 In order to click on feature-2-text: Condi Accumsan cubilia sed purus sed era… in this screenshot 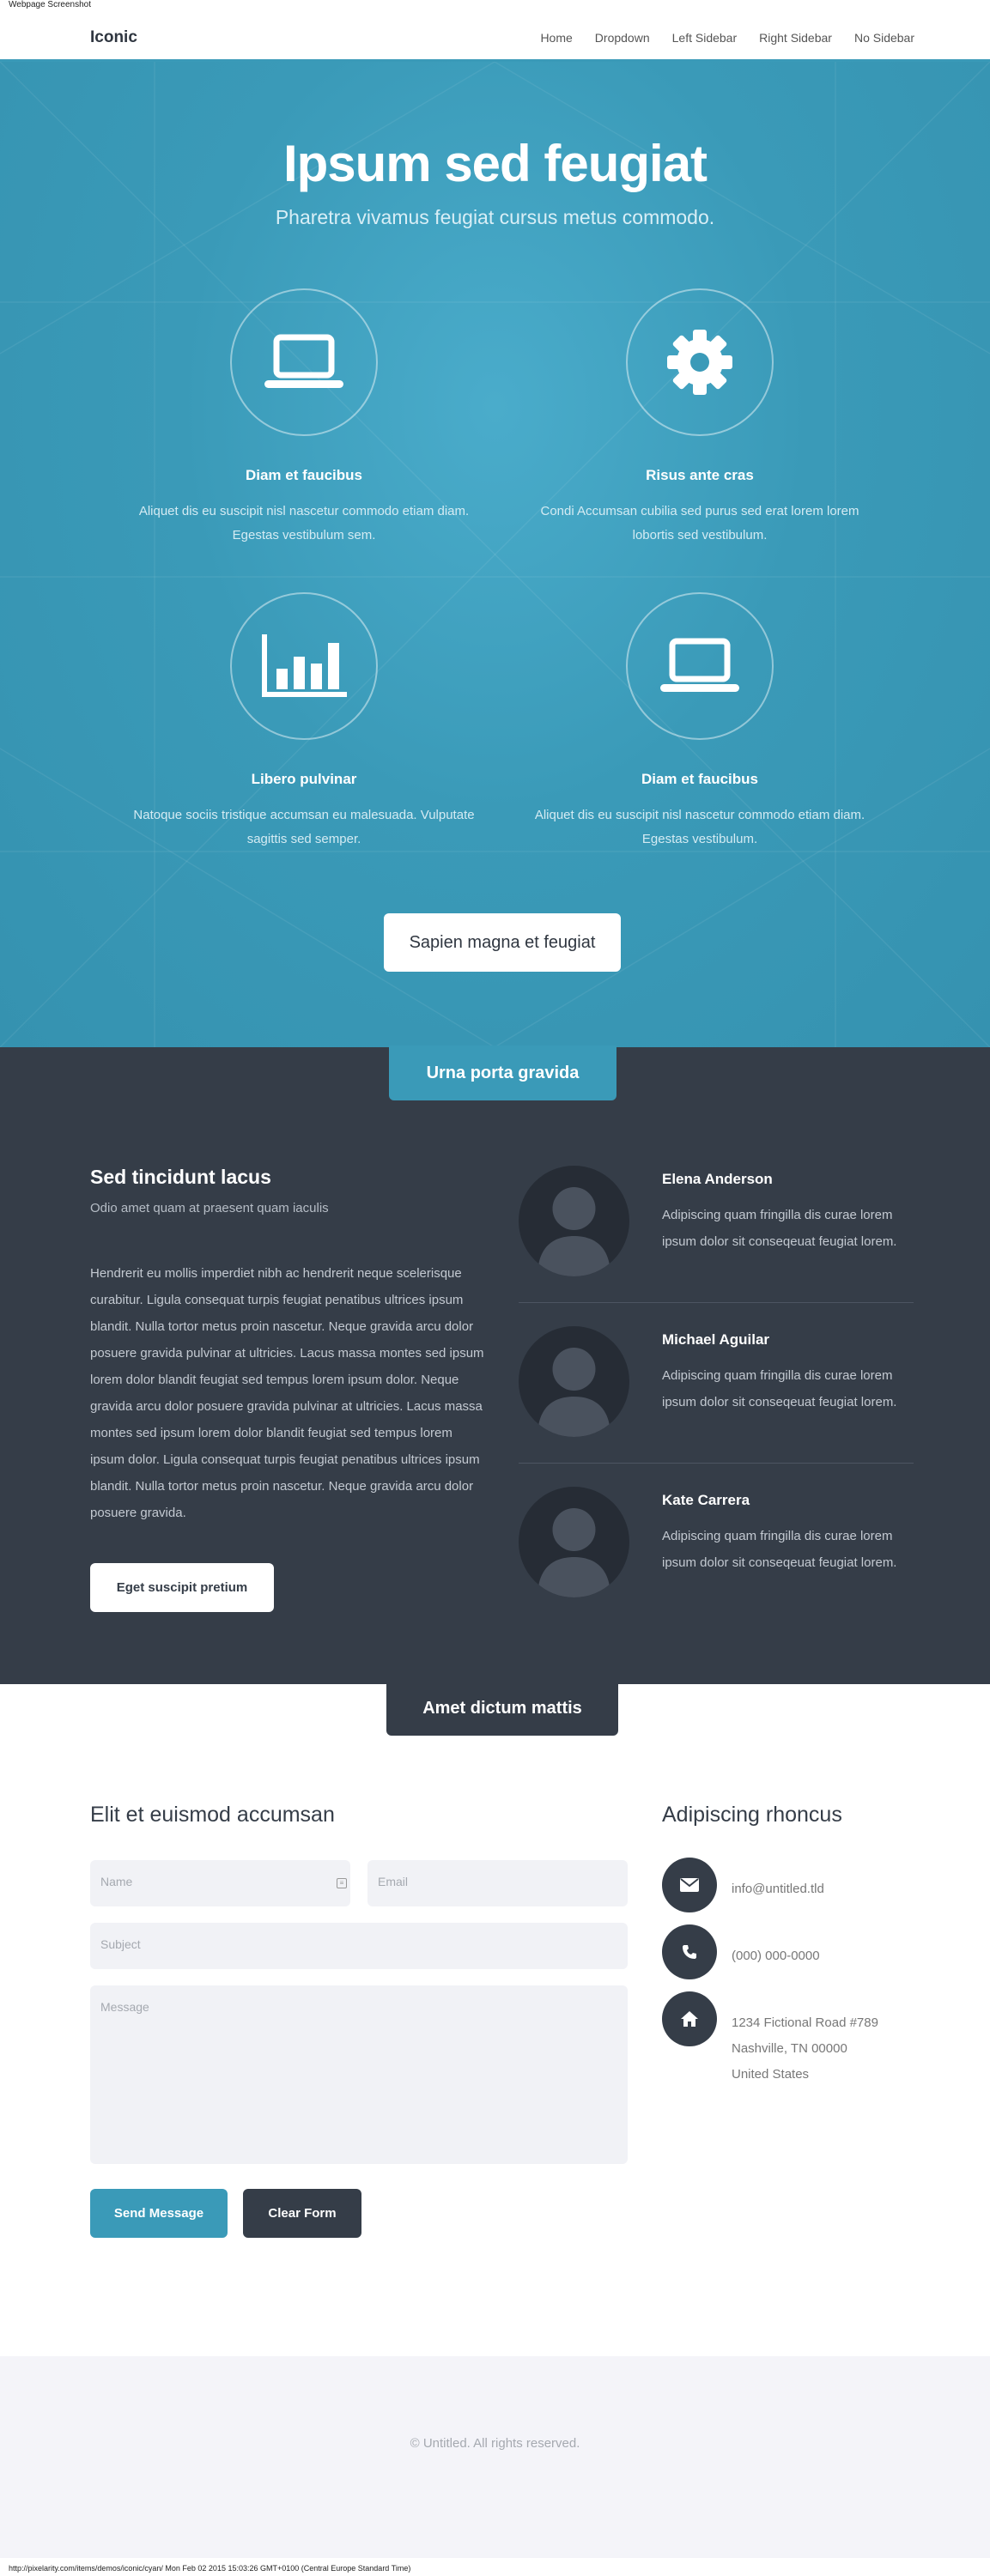, I will do `click(699, 523)`.